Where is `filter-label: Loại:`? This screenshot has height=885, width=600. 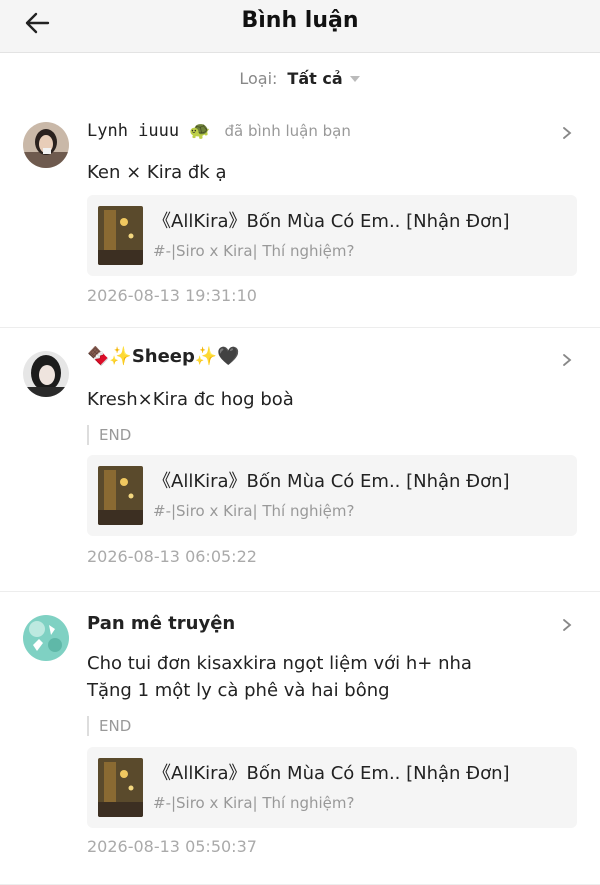
filter-label: Loại: is located at coordinates (258, 78).